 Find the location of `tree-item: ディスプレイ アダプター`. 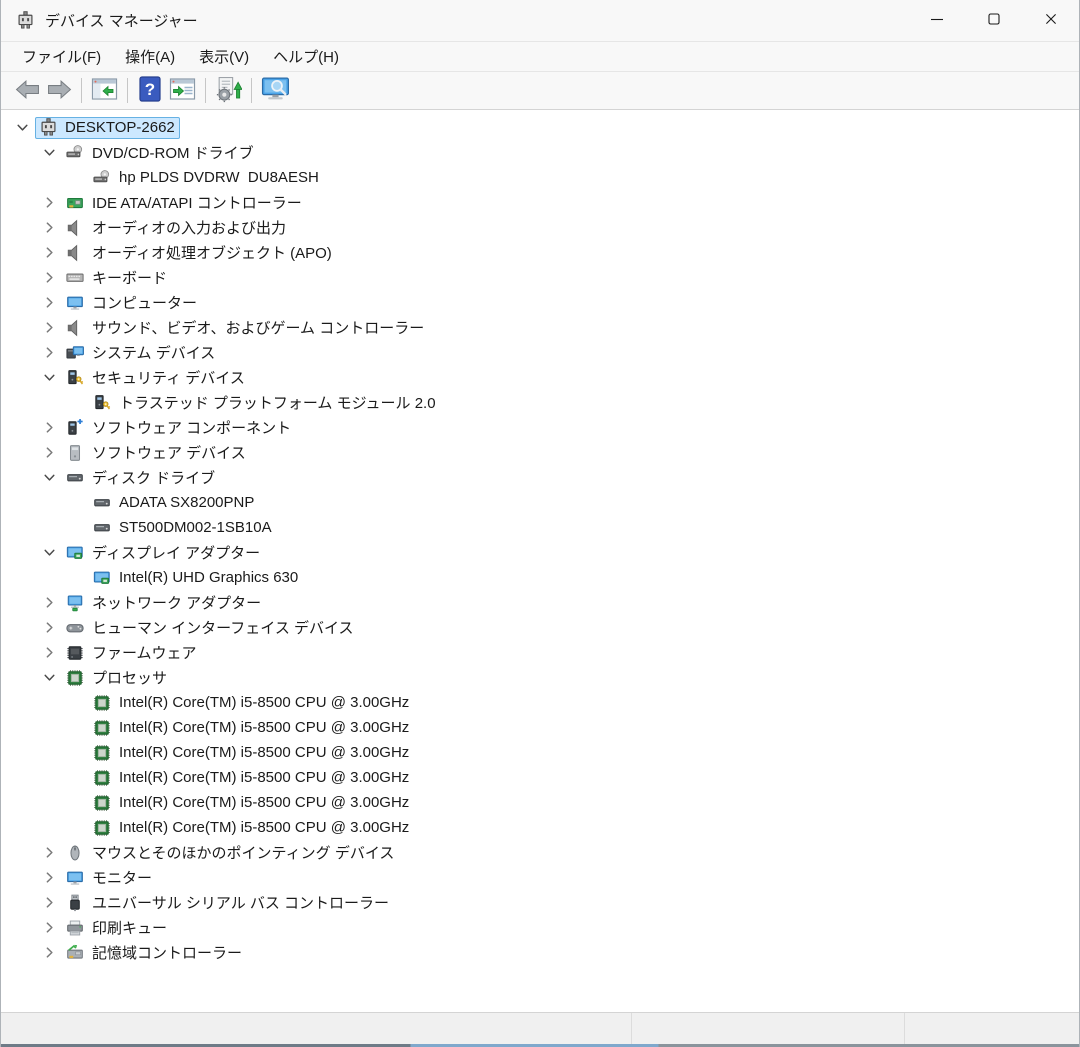

tree-item: ディスプレイ アダプター is located at coordinates (540, 552).